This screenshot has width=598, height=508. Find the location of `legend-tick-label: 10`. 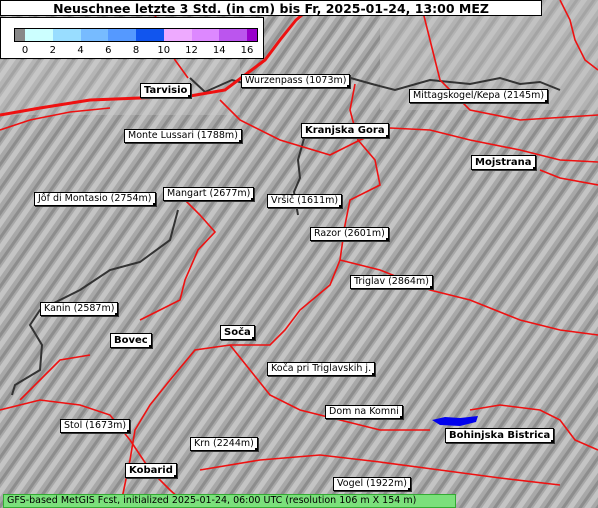

legend-tick-label: 10 is located at coordinates (164, 50).